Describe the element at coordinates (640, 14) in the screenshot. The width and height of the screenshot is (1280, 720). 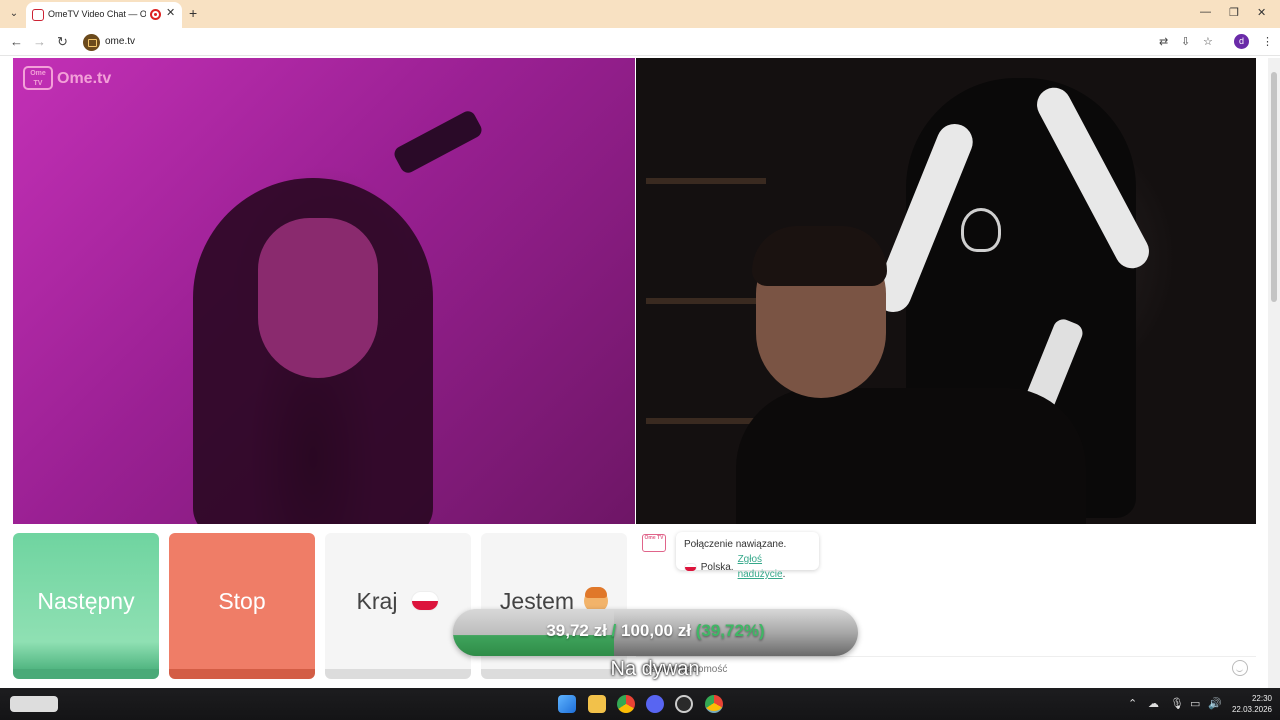
I see `browser-tab-bar: ⌄ OmeTV Video Chat — Ome ✕ + — ❐ ✕` at that location.